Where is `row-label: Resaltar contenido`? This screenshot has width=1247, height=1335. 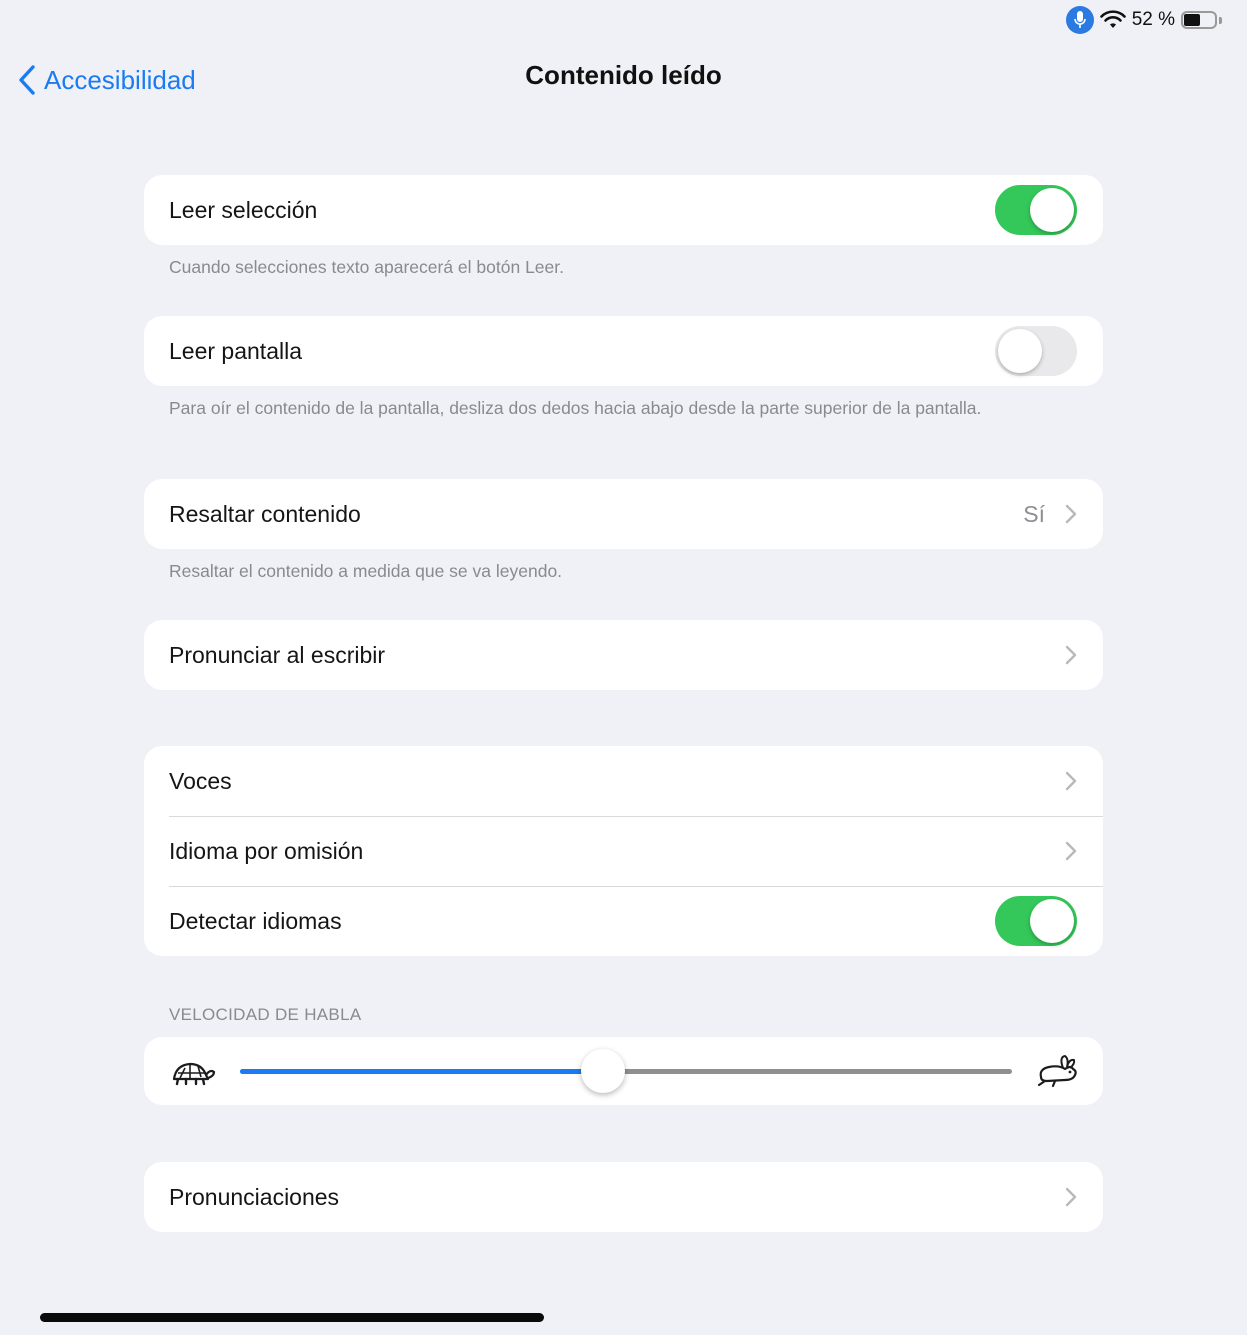
row-label: Resaltar contenido is located at coordinates (265, 513).